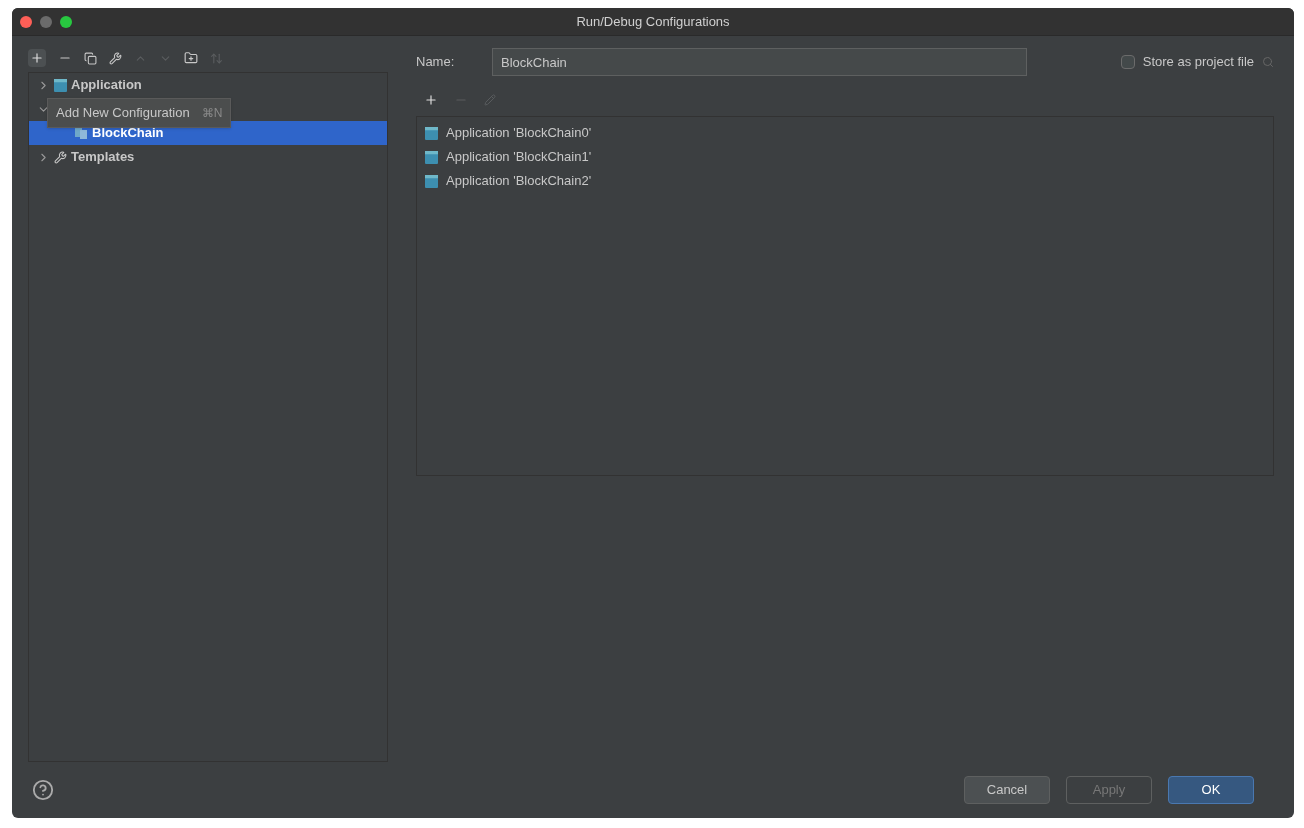 Image resolution: width=1304 pixels, height=828 pixels. What do you see at coordinates (436, 62) in the screenshot?
I see `name-label: Name:` at bounding box center [436, 62].